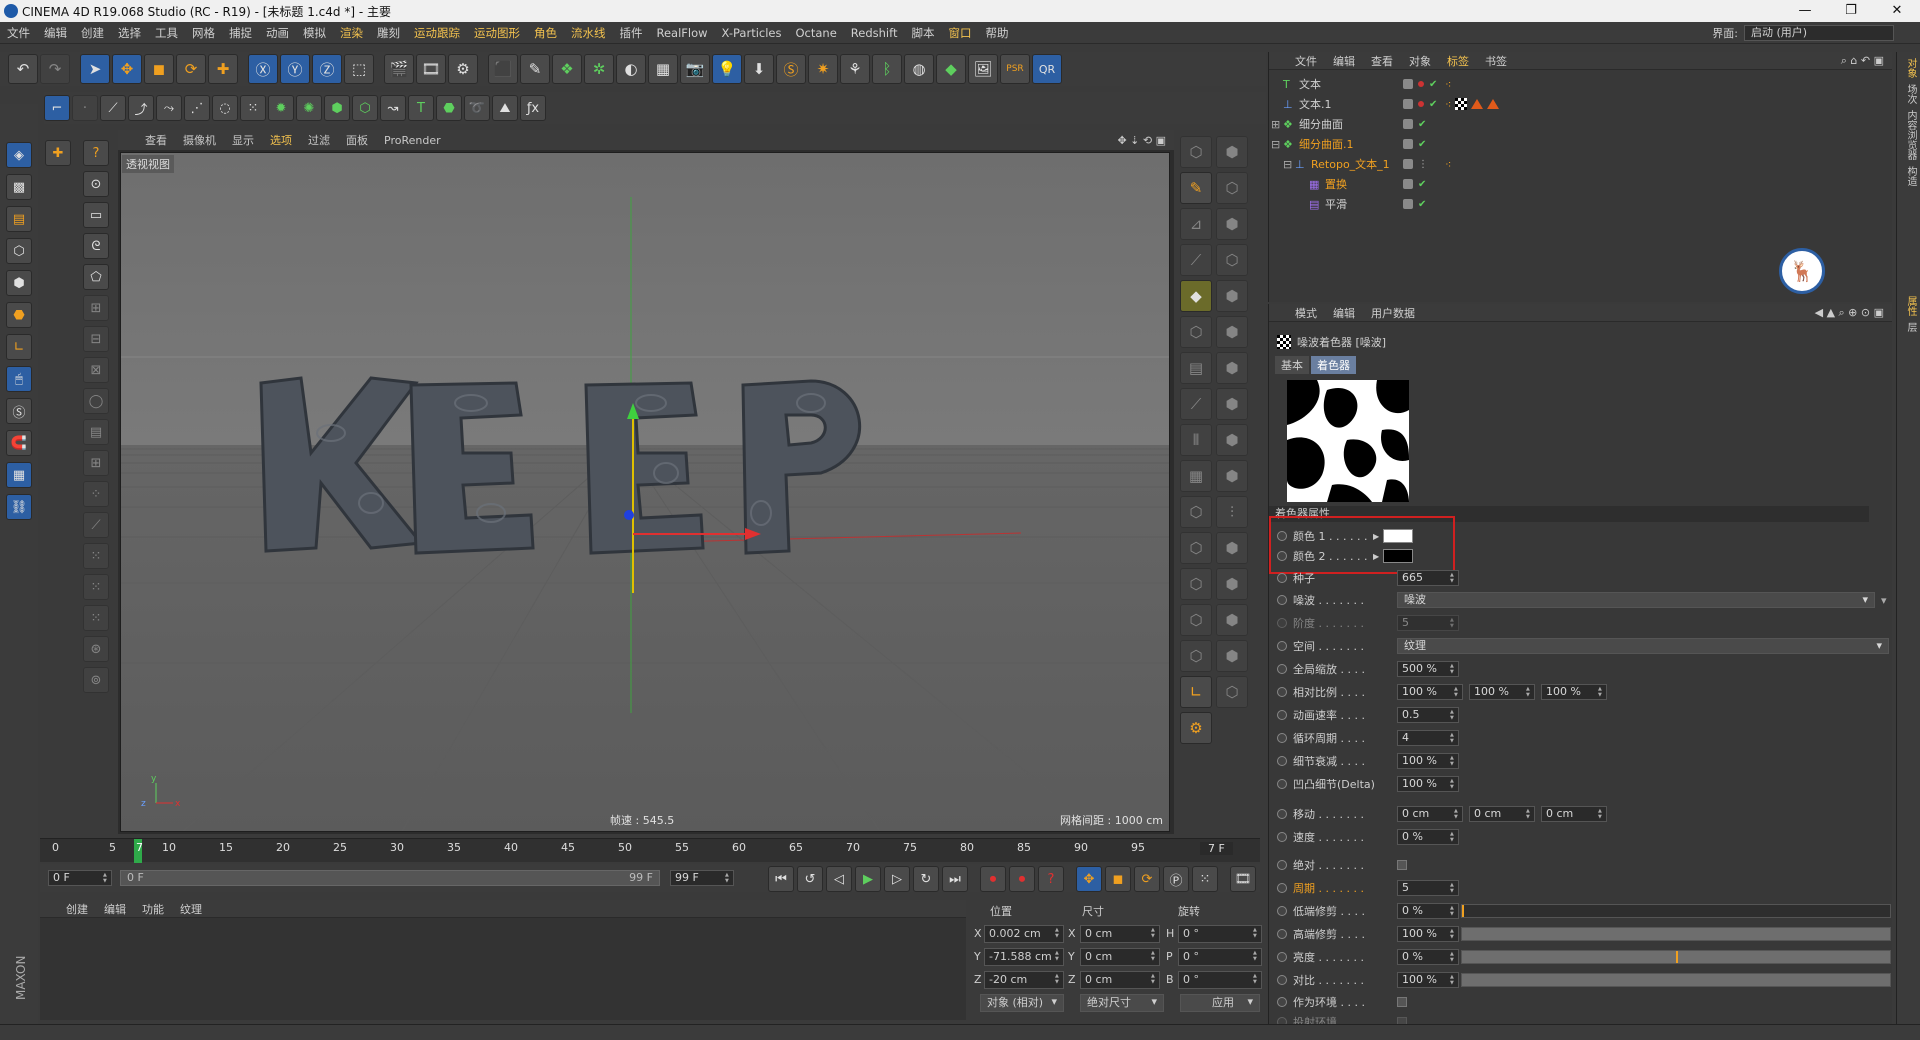 This screenshot has height=1040, width=1920. What do you see at coordinates (477, 108) in the screenshot?
I see `sweep-icon: ➰` at bounding box center [477, 108].